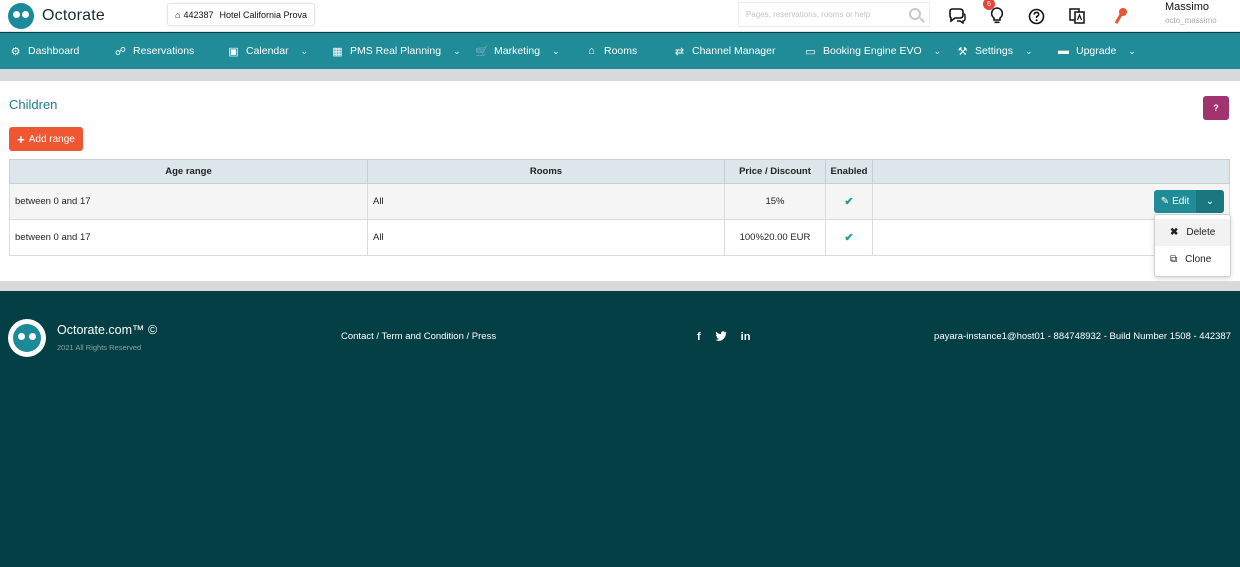 The width and height of the screenshot is (1240, 567). I want to click on column-header-age-range: Age range, so click(188, 171).